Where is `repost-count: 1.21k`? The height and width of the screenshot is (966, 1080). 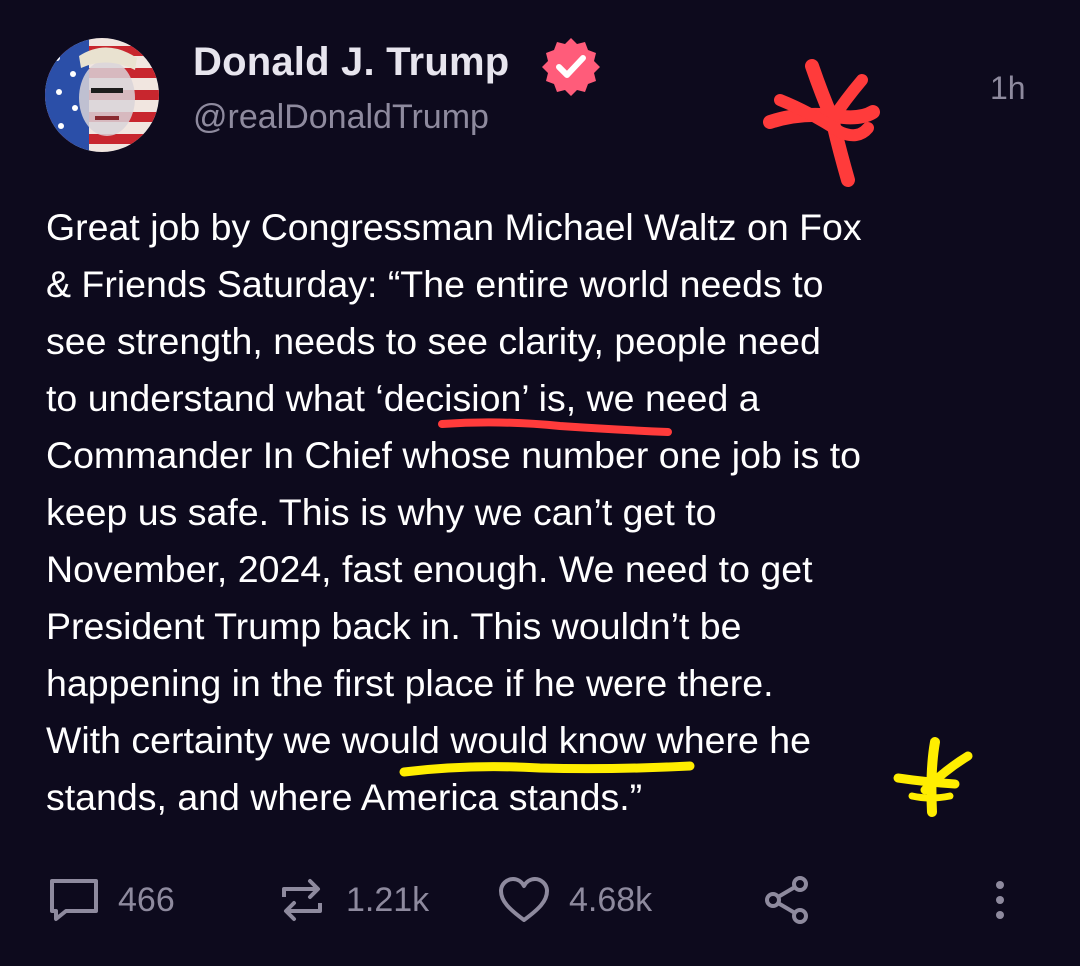 repost-count: 1.21k is located at coordinates (388, 899).